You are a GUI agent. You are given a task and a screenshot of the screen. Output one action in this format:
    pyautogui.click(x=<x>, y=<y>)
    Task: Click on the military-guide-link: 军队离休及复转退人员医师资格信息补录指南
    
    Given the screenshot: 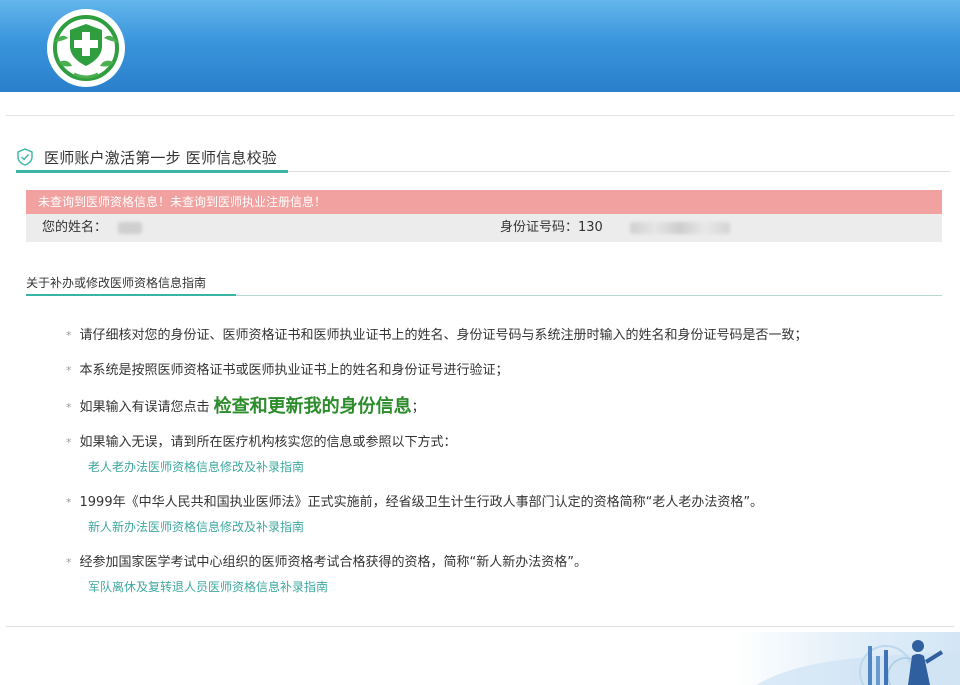 What is the action you would take?
    pyautogui.click(x=208, y=586)
    